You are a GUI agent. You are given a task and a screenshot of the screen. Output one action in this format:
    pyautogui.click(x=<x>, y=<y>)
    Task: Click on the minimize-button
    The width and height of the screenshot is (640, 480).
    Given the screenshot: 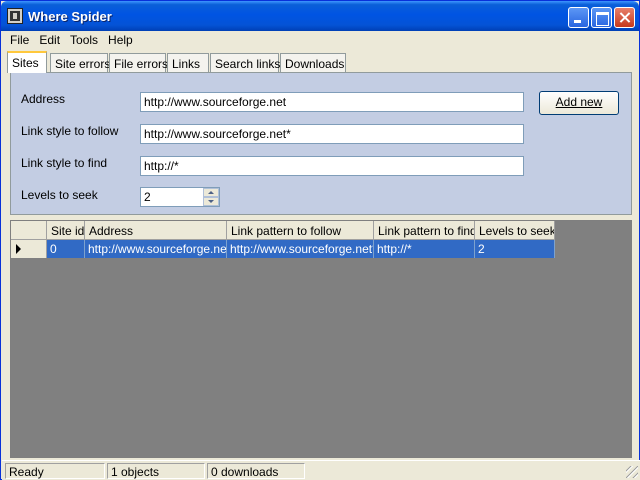 What is the action you would take?
    pyautogui.click(x=578, y=17)
    